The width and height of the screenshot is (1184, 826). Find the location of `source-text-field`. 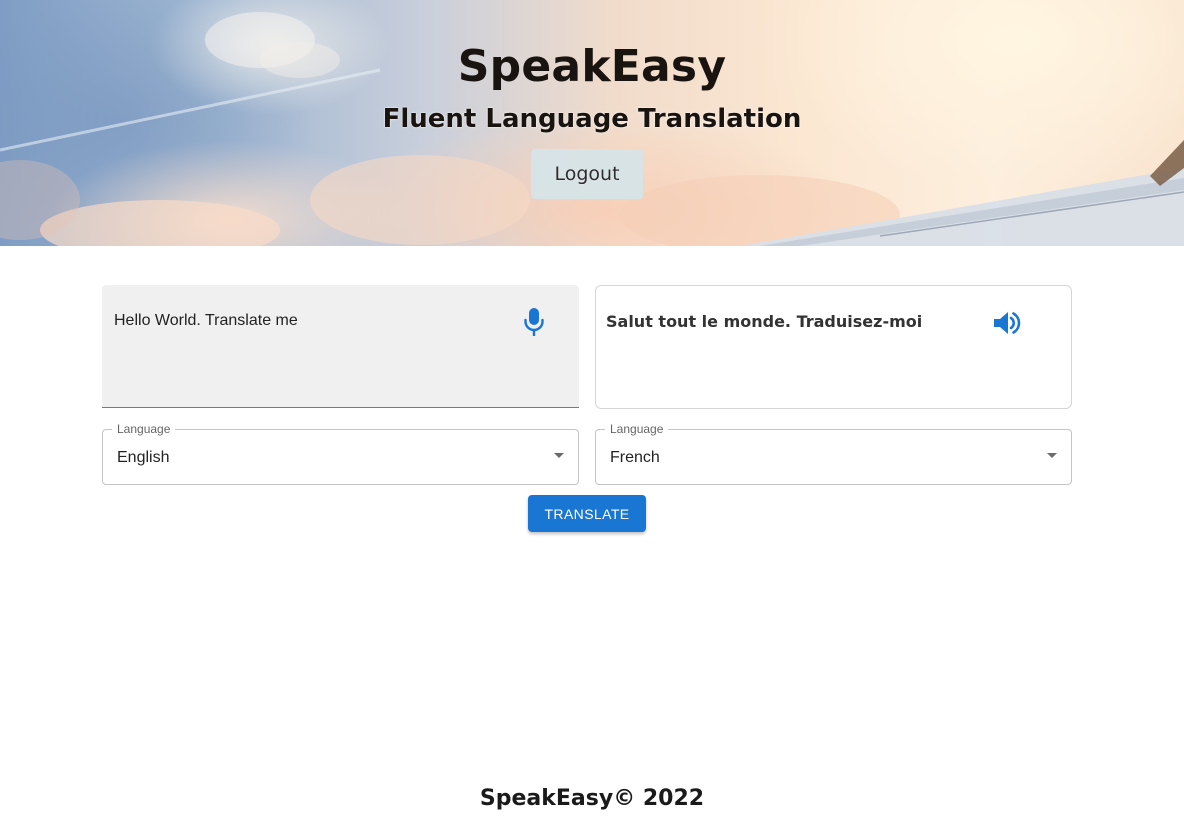

source-text-field is located at coordinates (340, 346).